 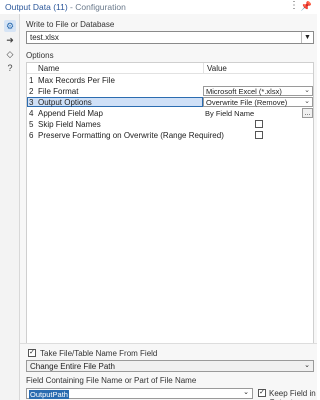 I want to click on row-name: File Format, so click(x=58, y=91).